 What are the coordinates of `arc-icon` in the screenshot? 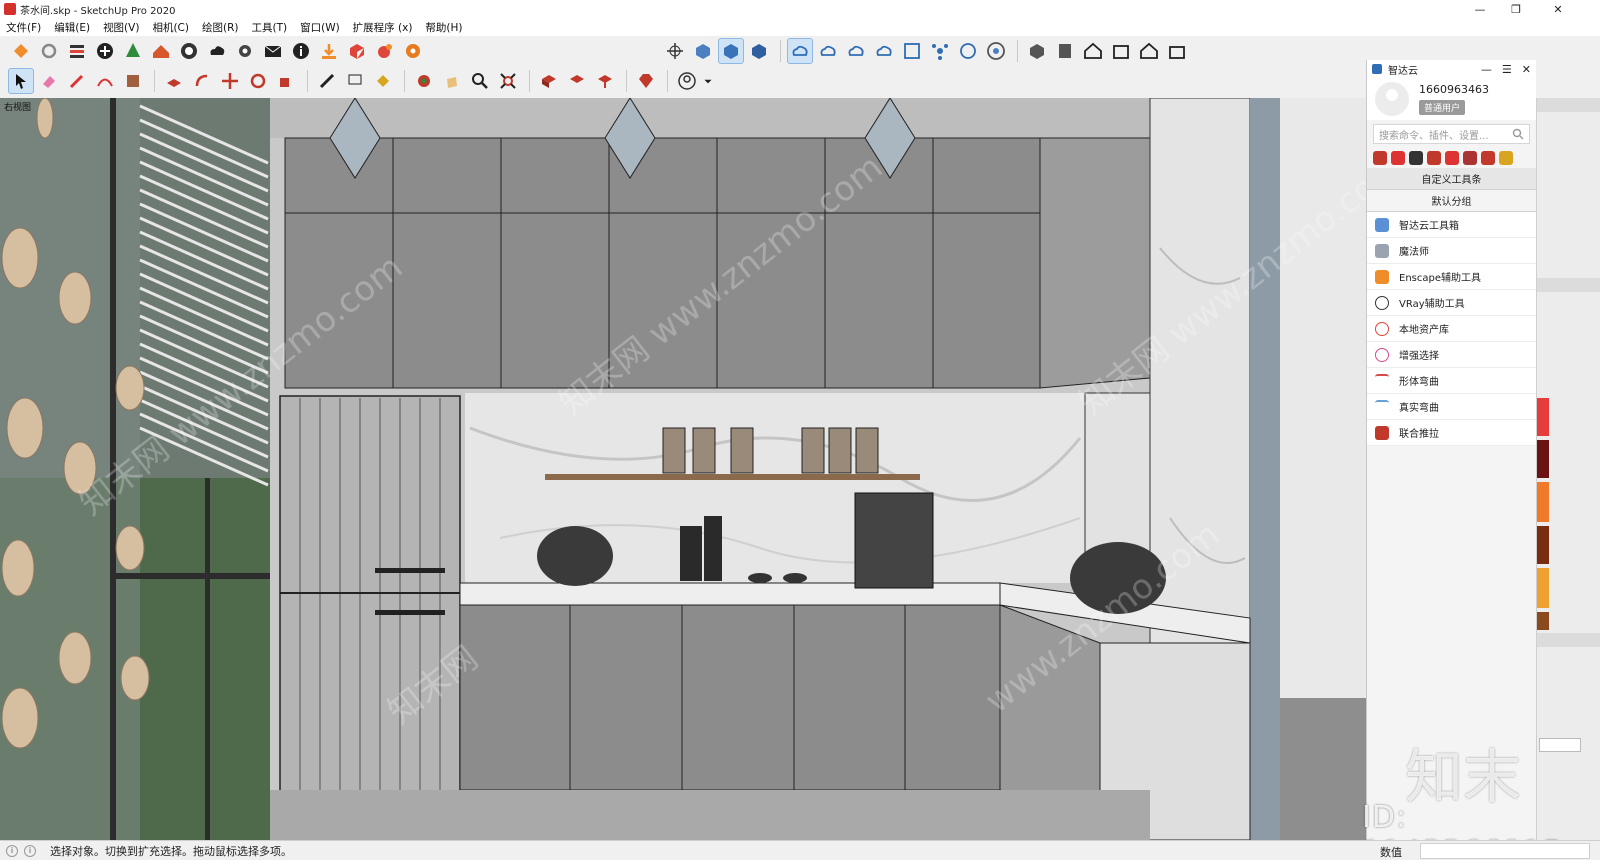 It's located at (105, 81).